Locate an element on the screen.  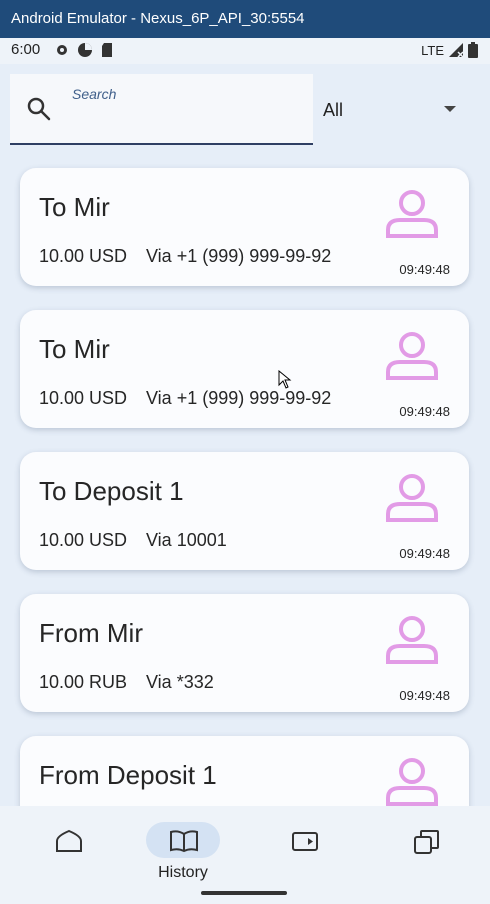
transaction-card: From Mir 10.00 RUB Via *332 09:49:48 is located at coordinates (244, 653).